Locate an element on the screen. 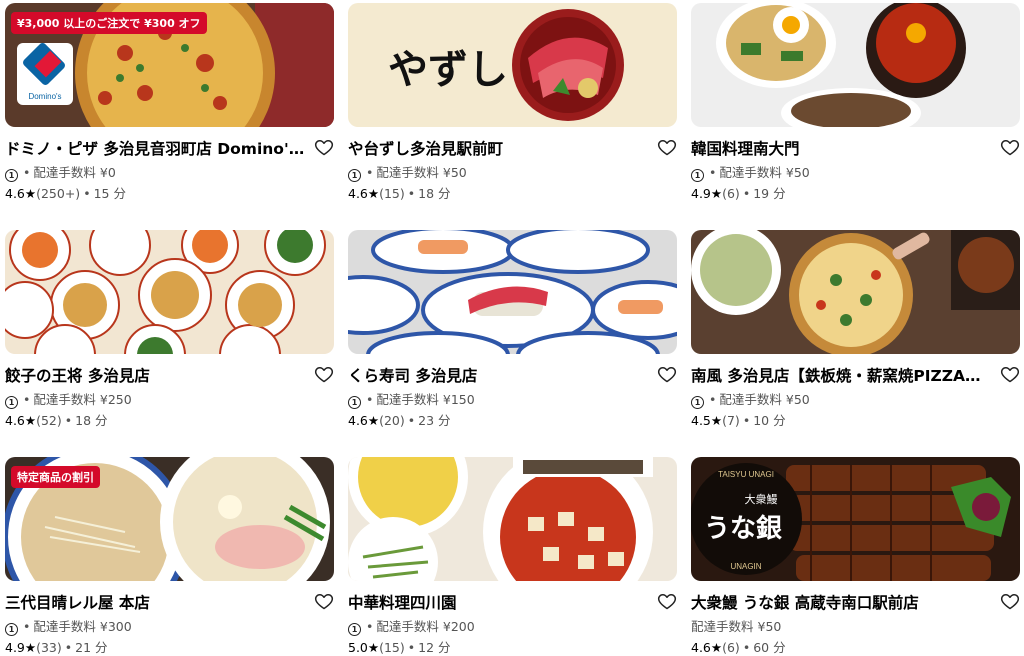 The width and height of the screenshot is (1024, 656). delivery-time: 19 分 is located at coordinates (769, 193).